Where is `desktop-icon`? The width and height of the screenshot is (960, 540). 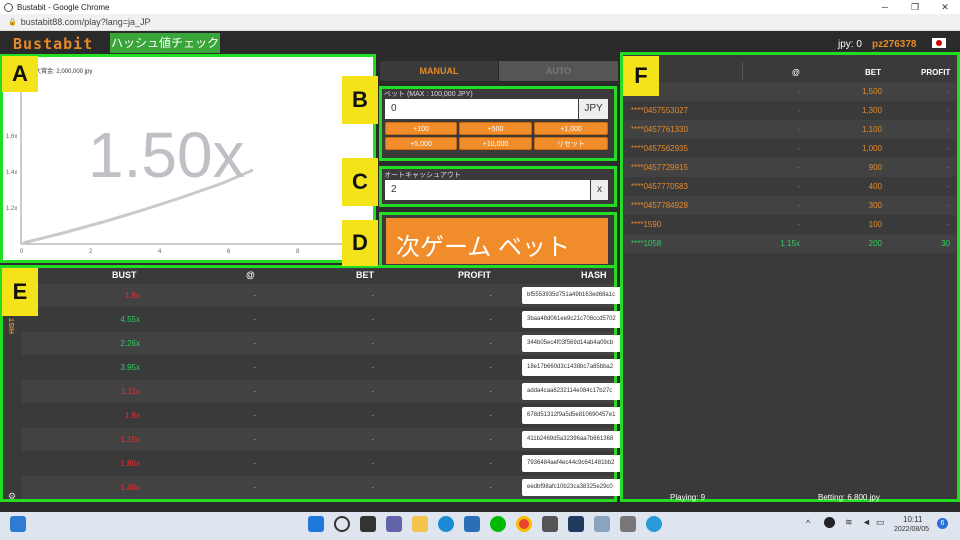
desktop-icon is located at coordinates (18, 524).